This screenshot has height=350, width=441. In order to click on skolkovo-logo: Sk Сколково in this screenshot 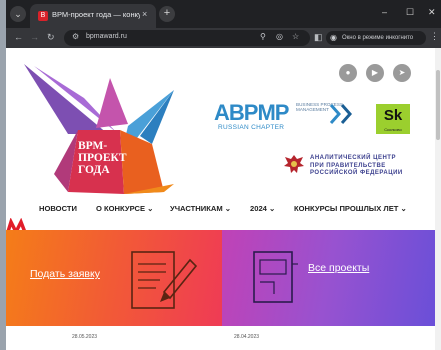, I will do `click(393, 119)`.